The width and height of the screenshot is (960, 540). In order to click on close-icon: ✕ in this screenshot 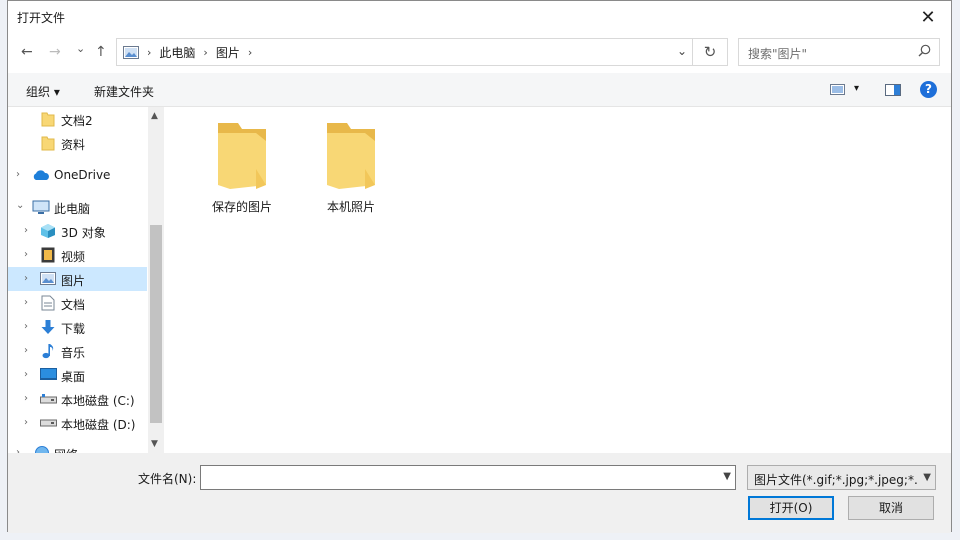, I will do `click(928, 17)`.